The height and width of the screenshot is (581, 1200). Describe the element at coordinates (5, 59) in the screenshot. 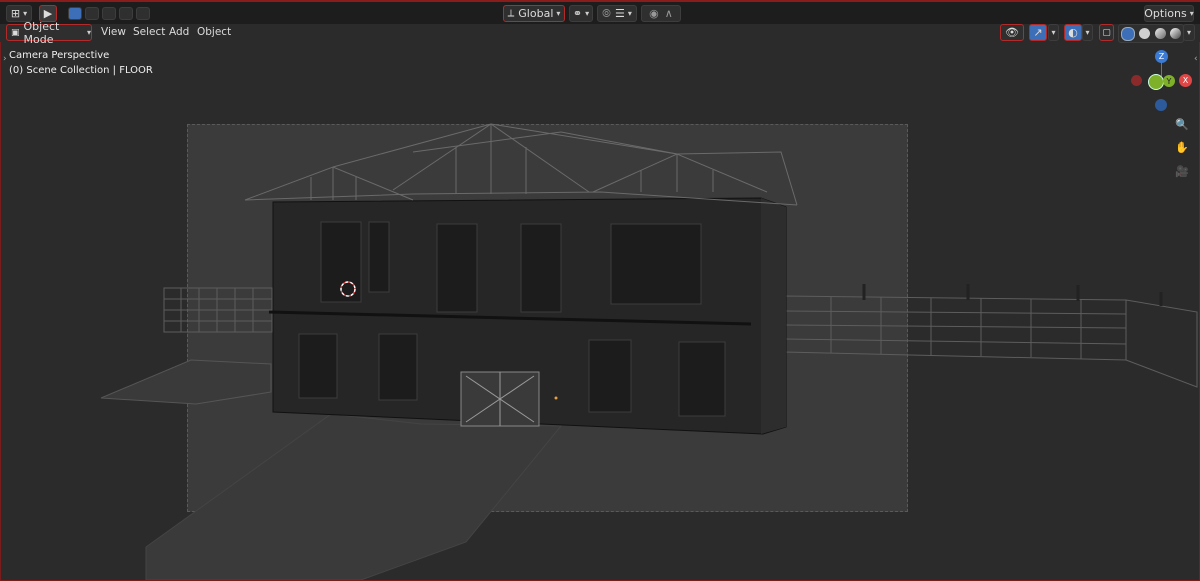

I see `toolbar-toggle-icon: ›` at that location.